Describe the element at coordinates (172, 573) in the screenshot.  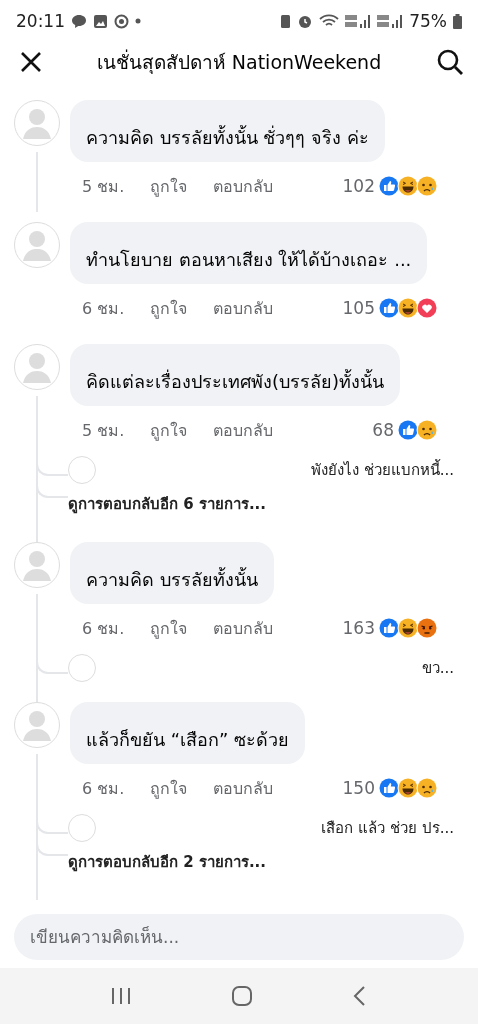
I see `comment-bubble: ความคิด บรรลัยทั้งนั้น` at that location.